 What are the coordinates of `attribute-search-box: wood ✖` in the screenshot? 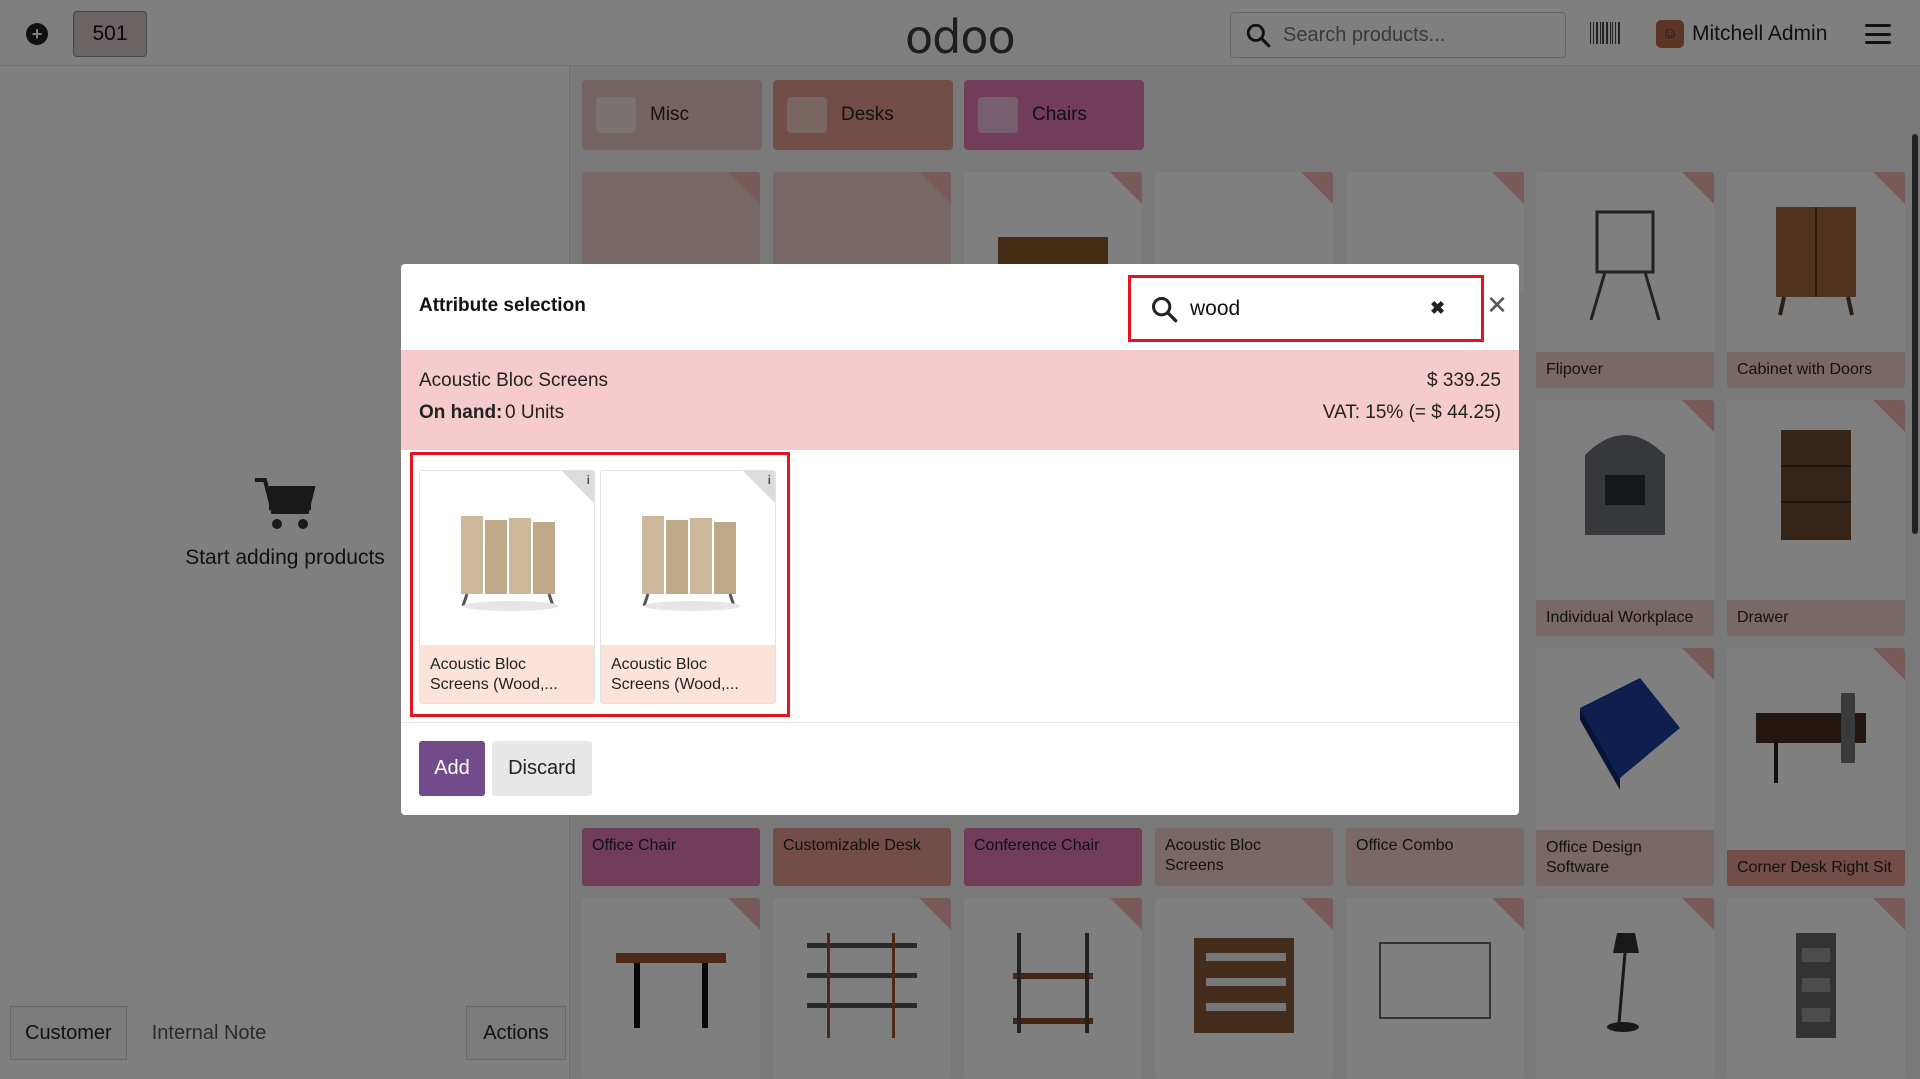 It's located at (1306, 308).